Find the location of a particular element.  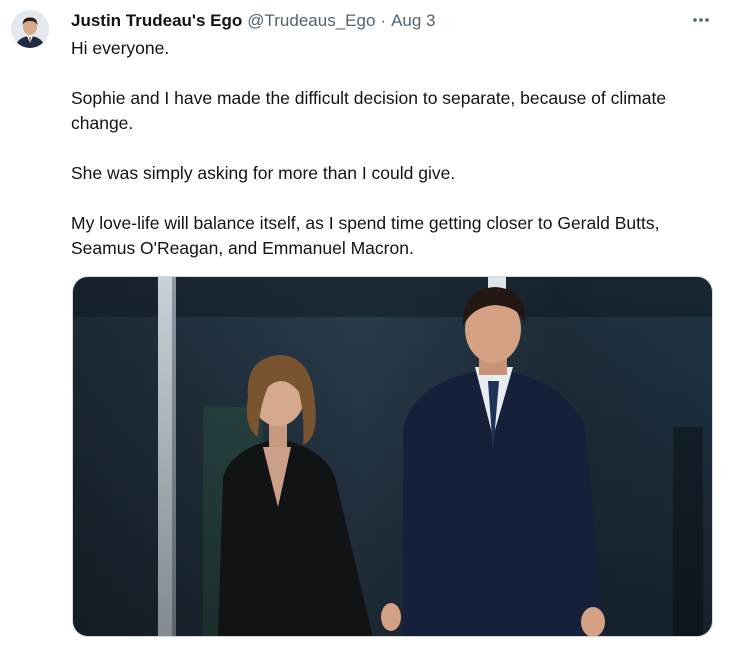

avatar is located at coordinates (30, 29).